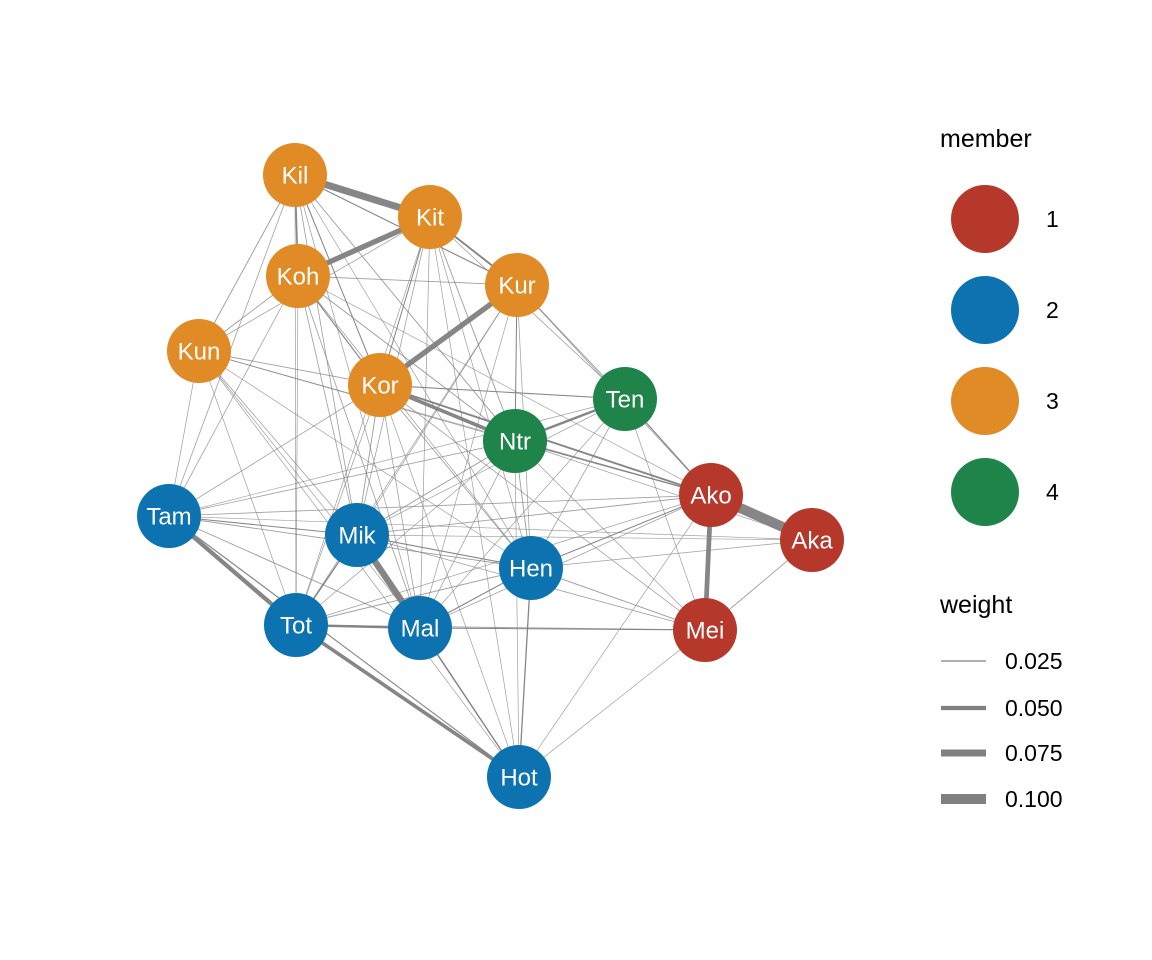 This screenshot has width=1152, height=960. I want to click on graph-node: Mei, so click(705, 630).